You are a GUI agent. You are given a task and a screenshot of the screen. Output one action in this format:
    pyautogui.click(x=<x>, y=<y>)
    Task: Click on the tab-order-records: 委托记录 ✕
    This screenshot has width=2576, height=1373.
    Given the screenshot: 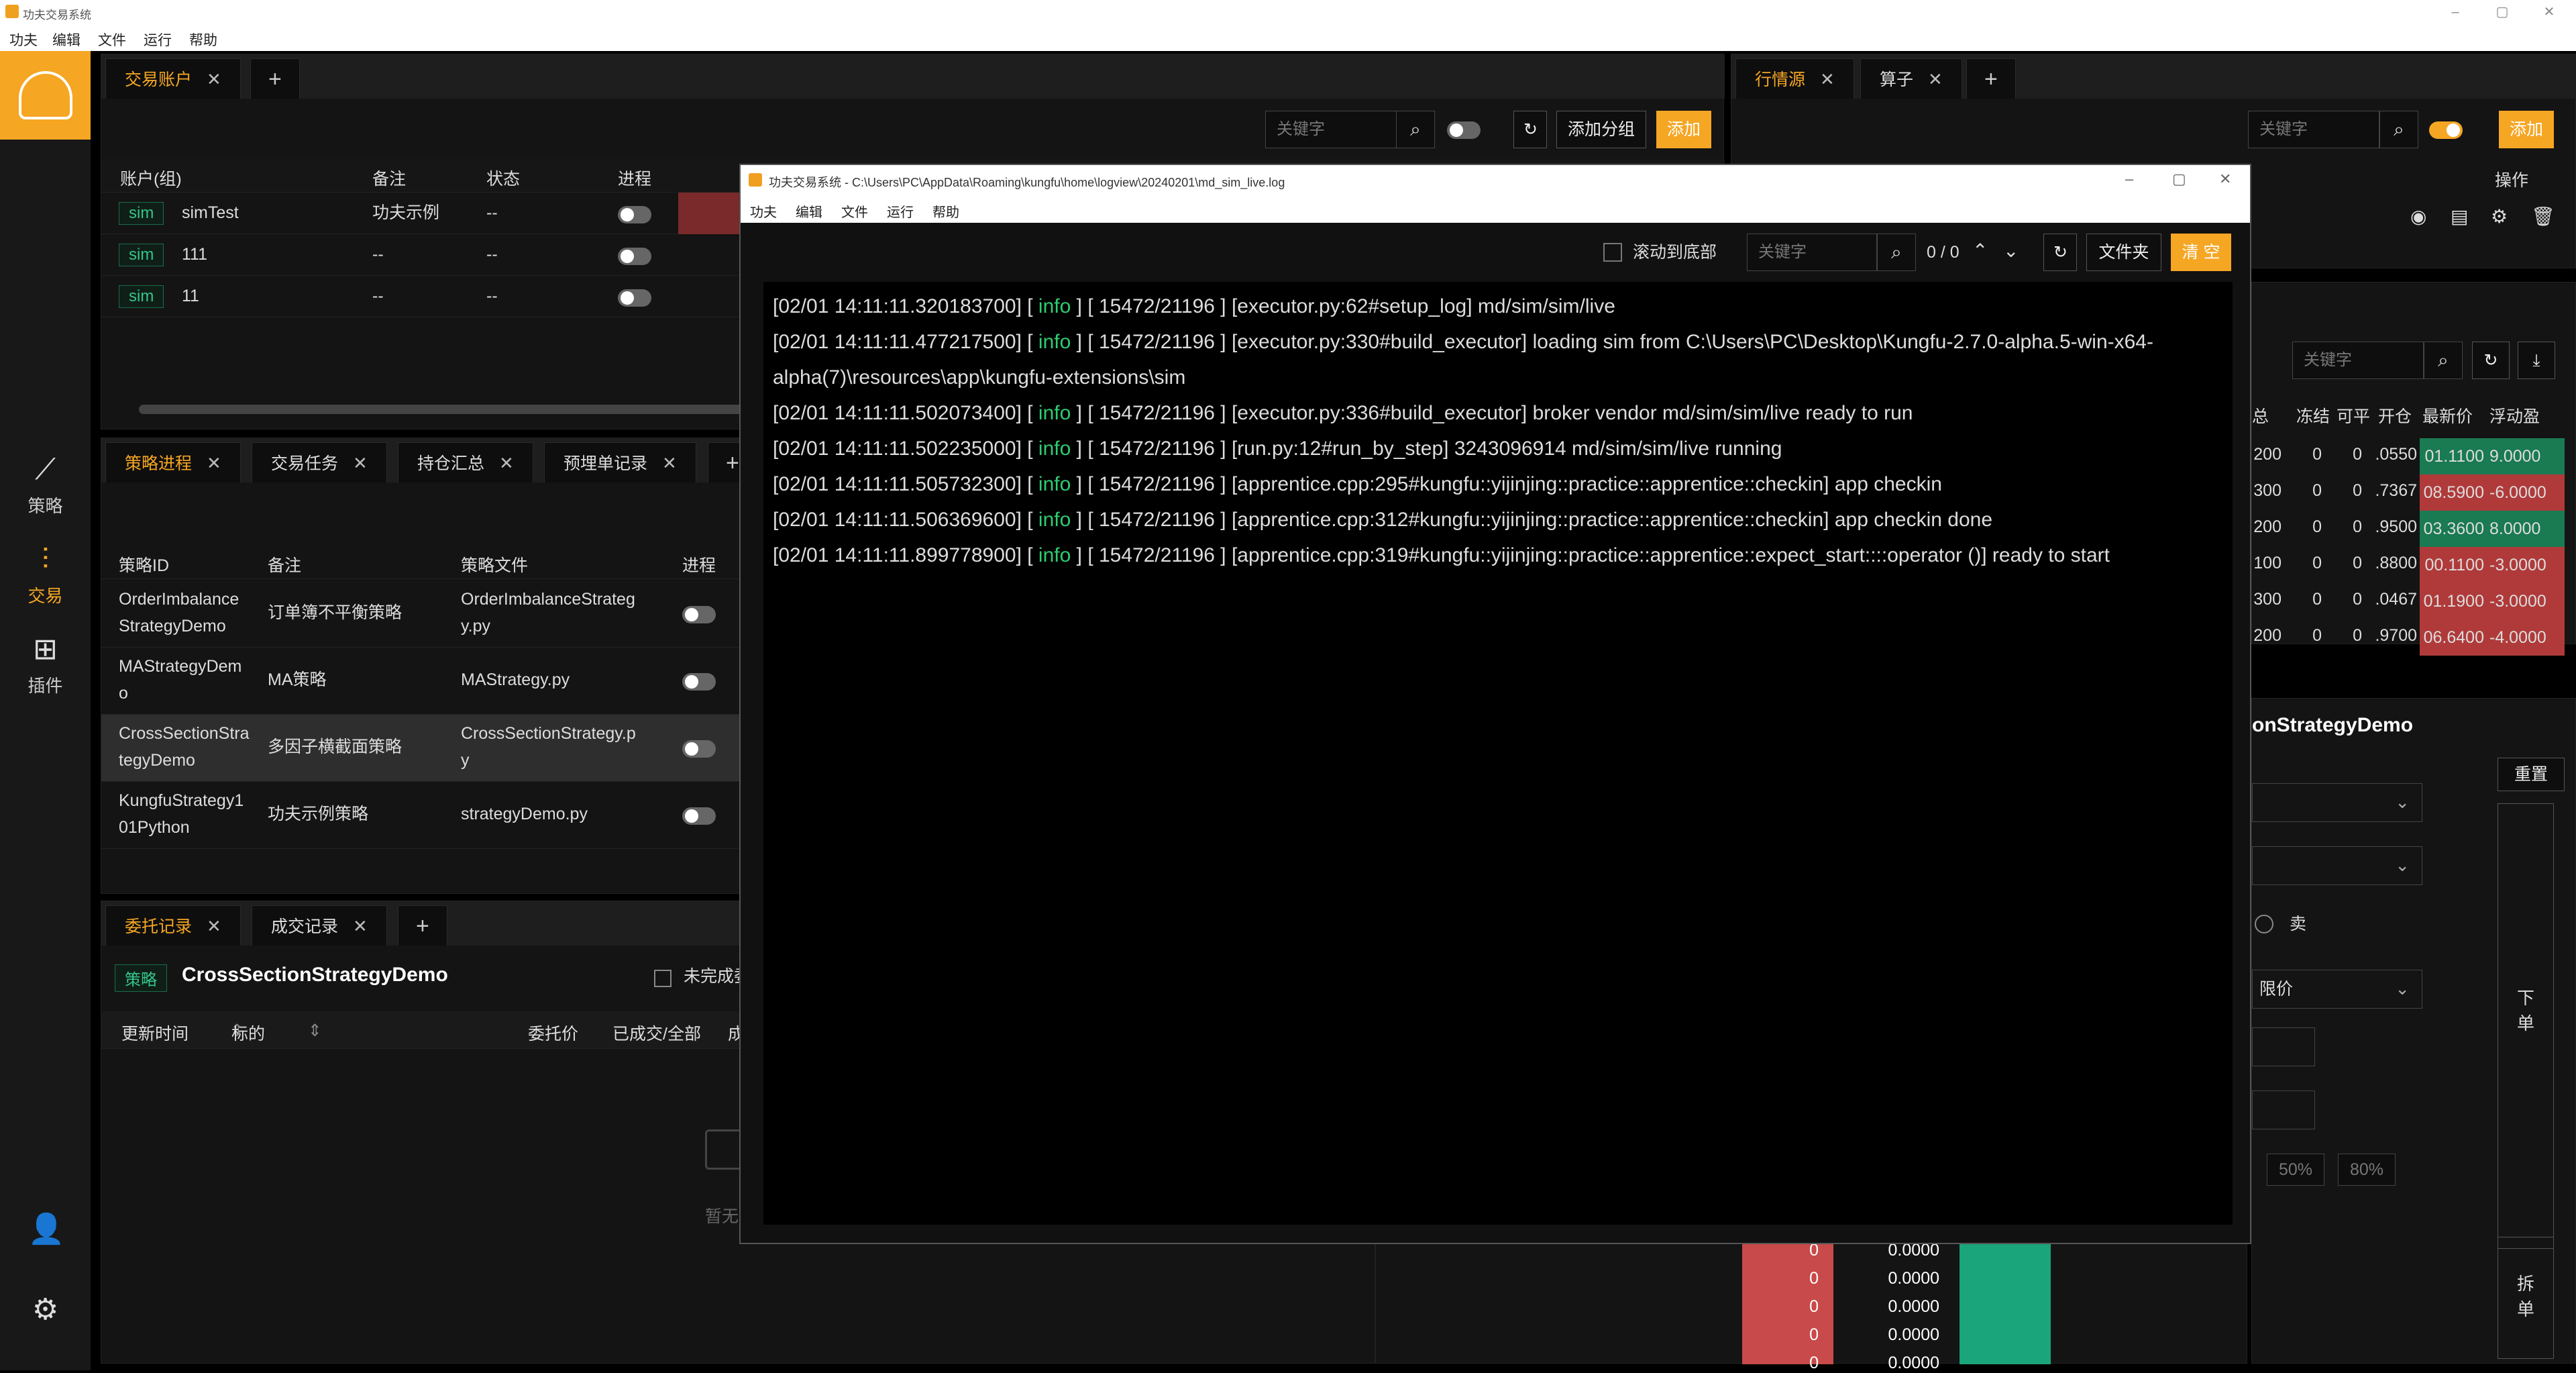 What is the action you would take?
    pyautogui.click(x=173, y=925)
    